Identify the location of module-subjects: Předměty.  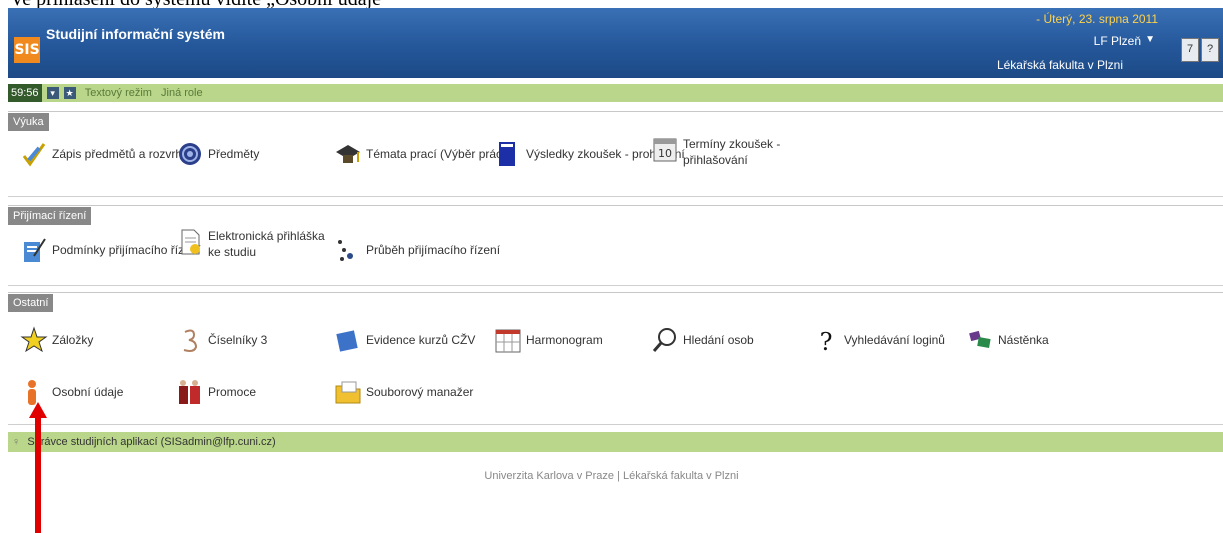
(217, 154).